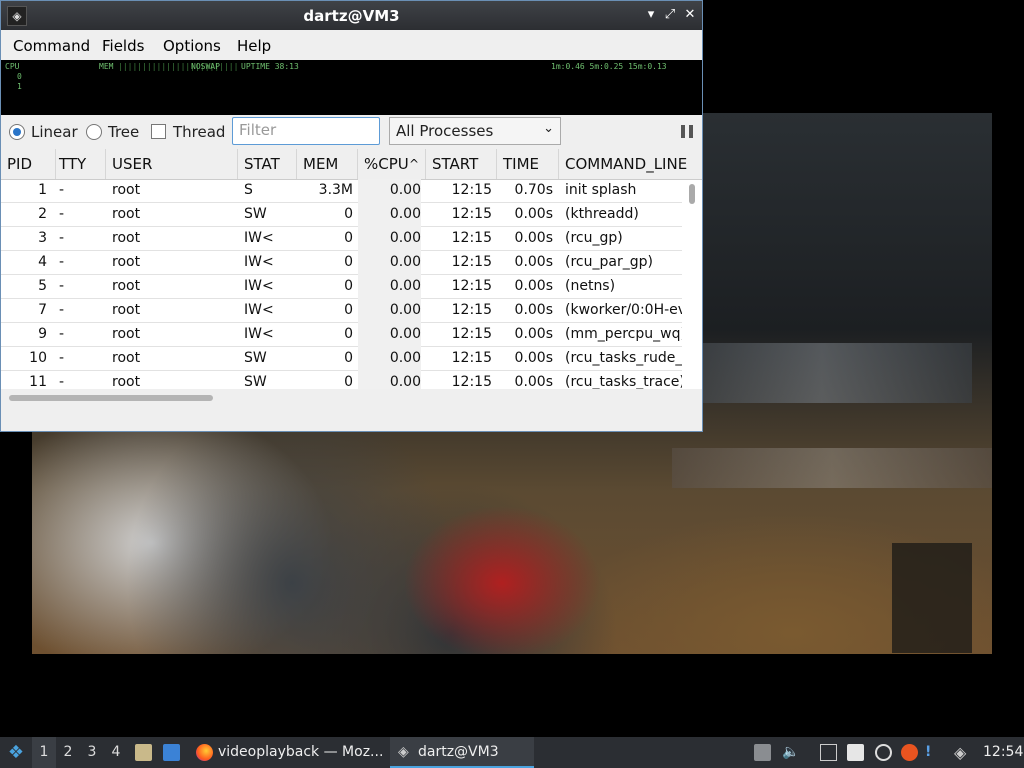 The image size is (1024, 768). What do you see at coordinates (267, 164) in the screenshot?
I see `column-stat: STAT` at bounding box center [267, 164].